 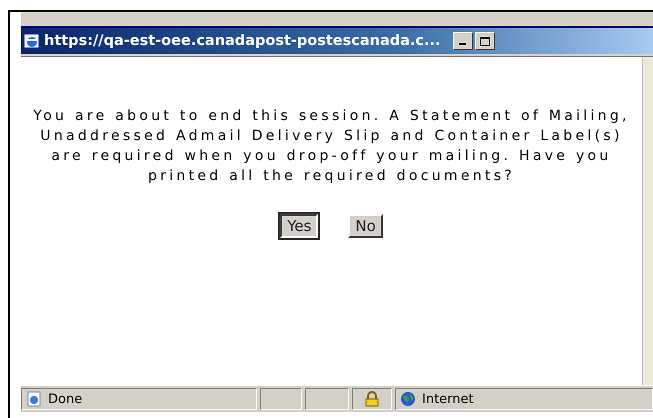 I want to click on status-text: Done, so click(x=65, y=399).